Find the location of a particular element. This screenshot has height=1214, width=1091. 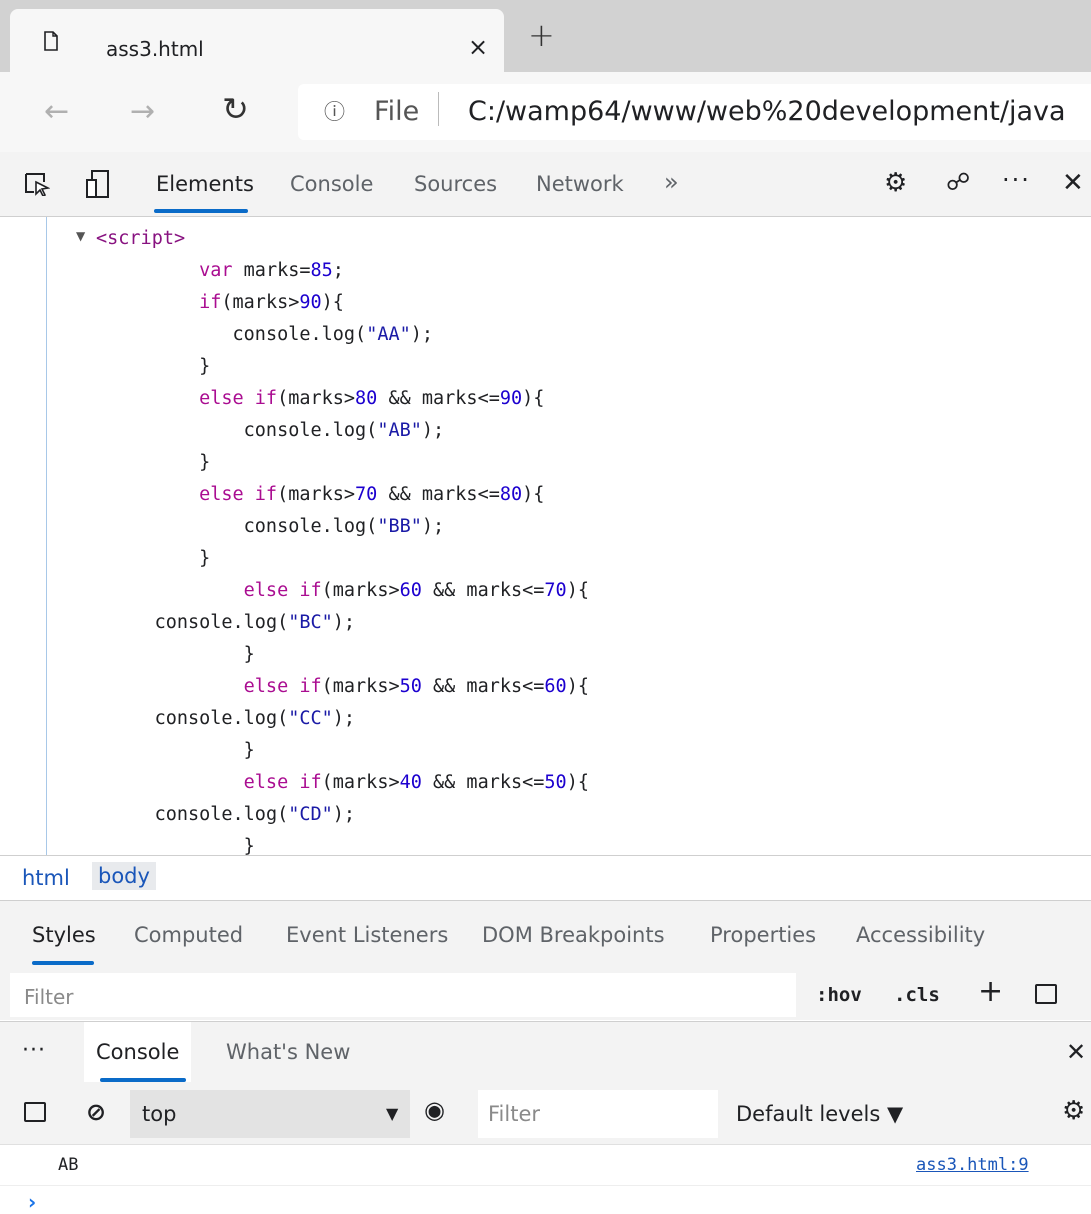

new-style-rule-button: + is located at coordinates (990, 991).